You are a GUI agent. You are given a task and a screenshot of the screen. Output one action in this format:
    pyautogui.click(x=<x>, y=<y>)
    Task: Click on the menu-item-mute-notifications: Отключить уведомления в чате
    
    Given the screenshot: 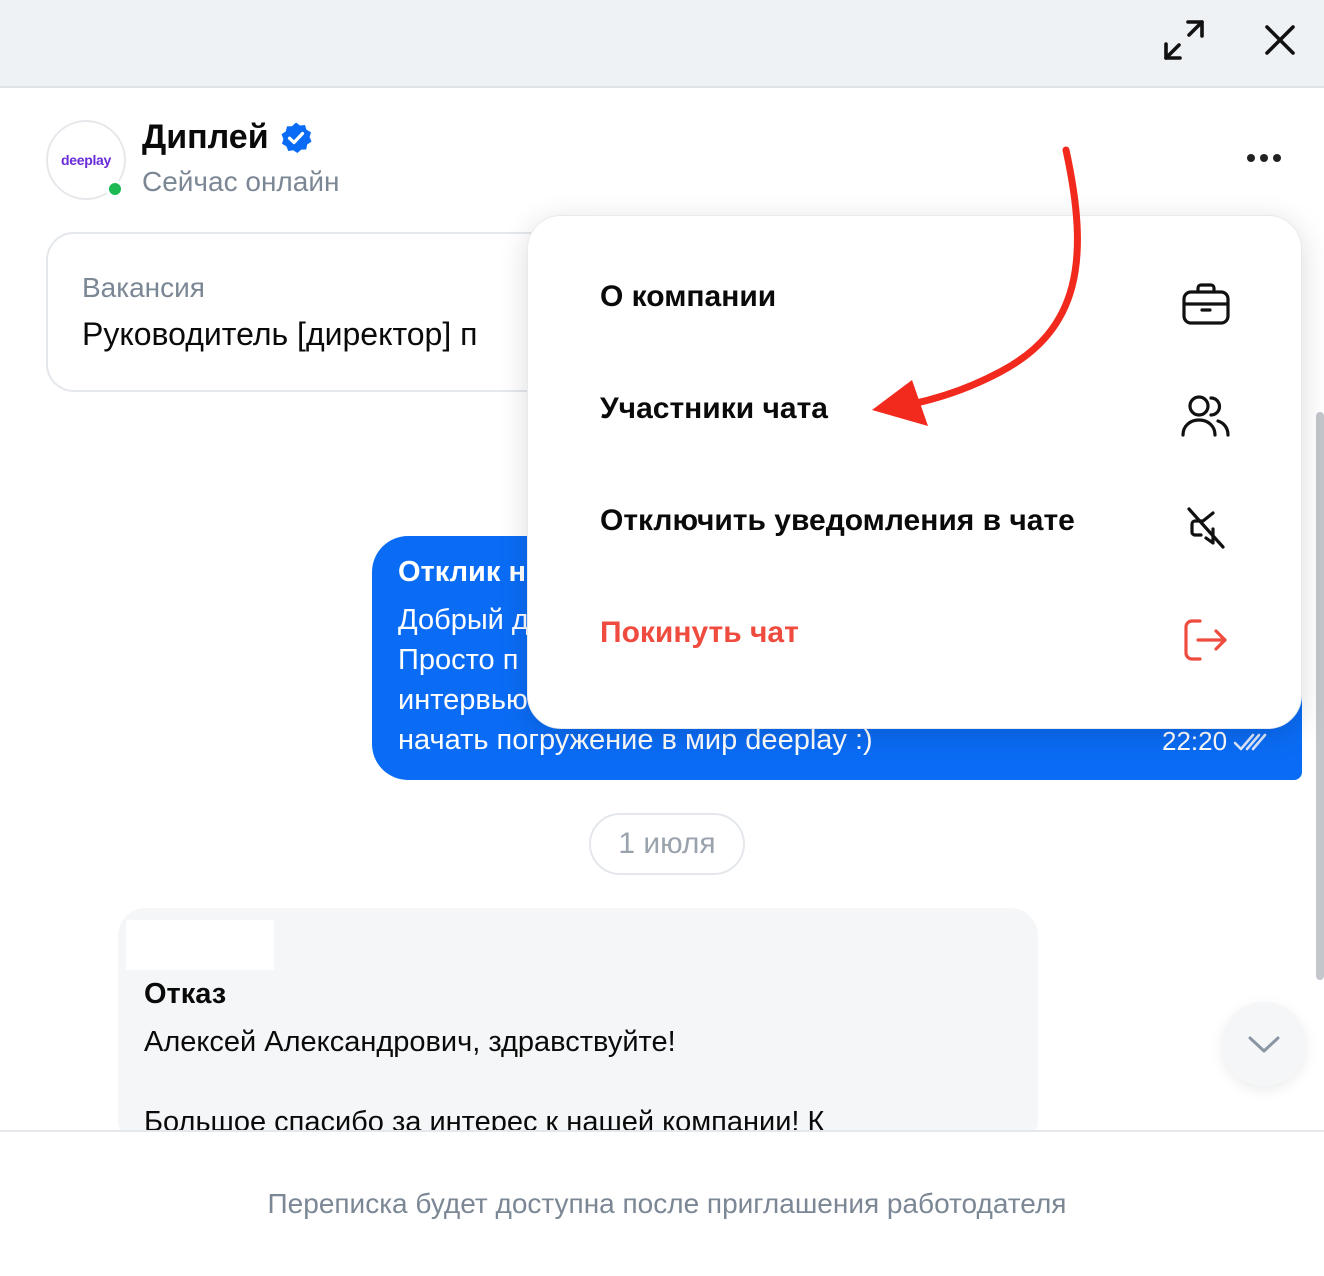 What is the action you would take?
    pyautogui.click(x=915, y=528)
    